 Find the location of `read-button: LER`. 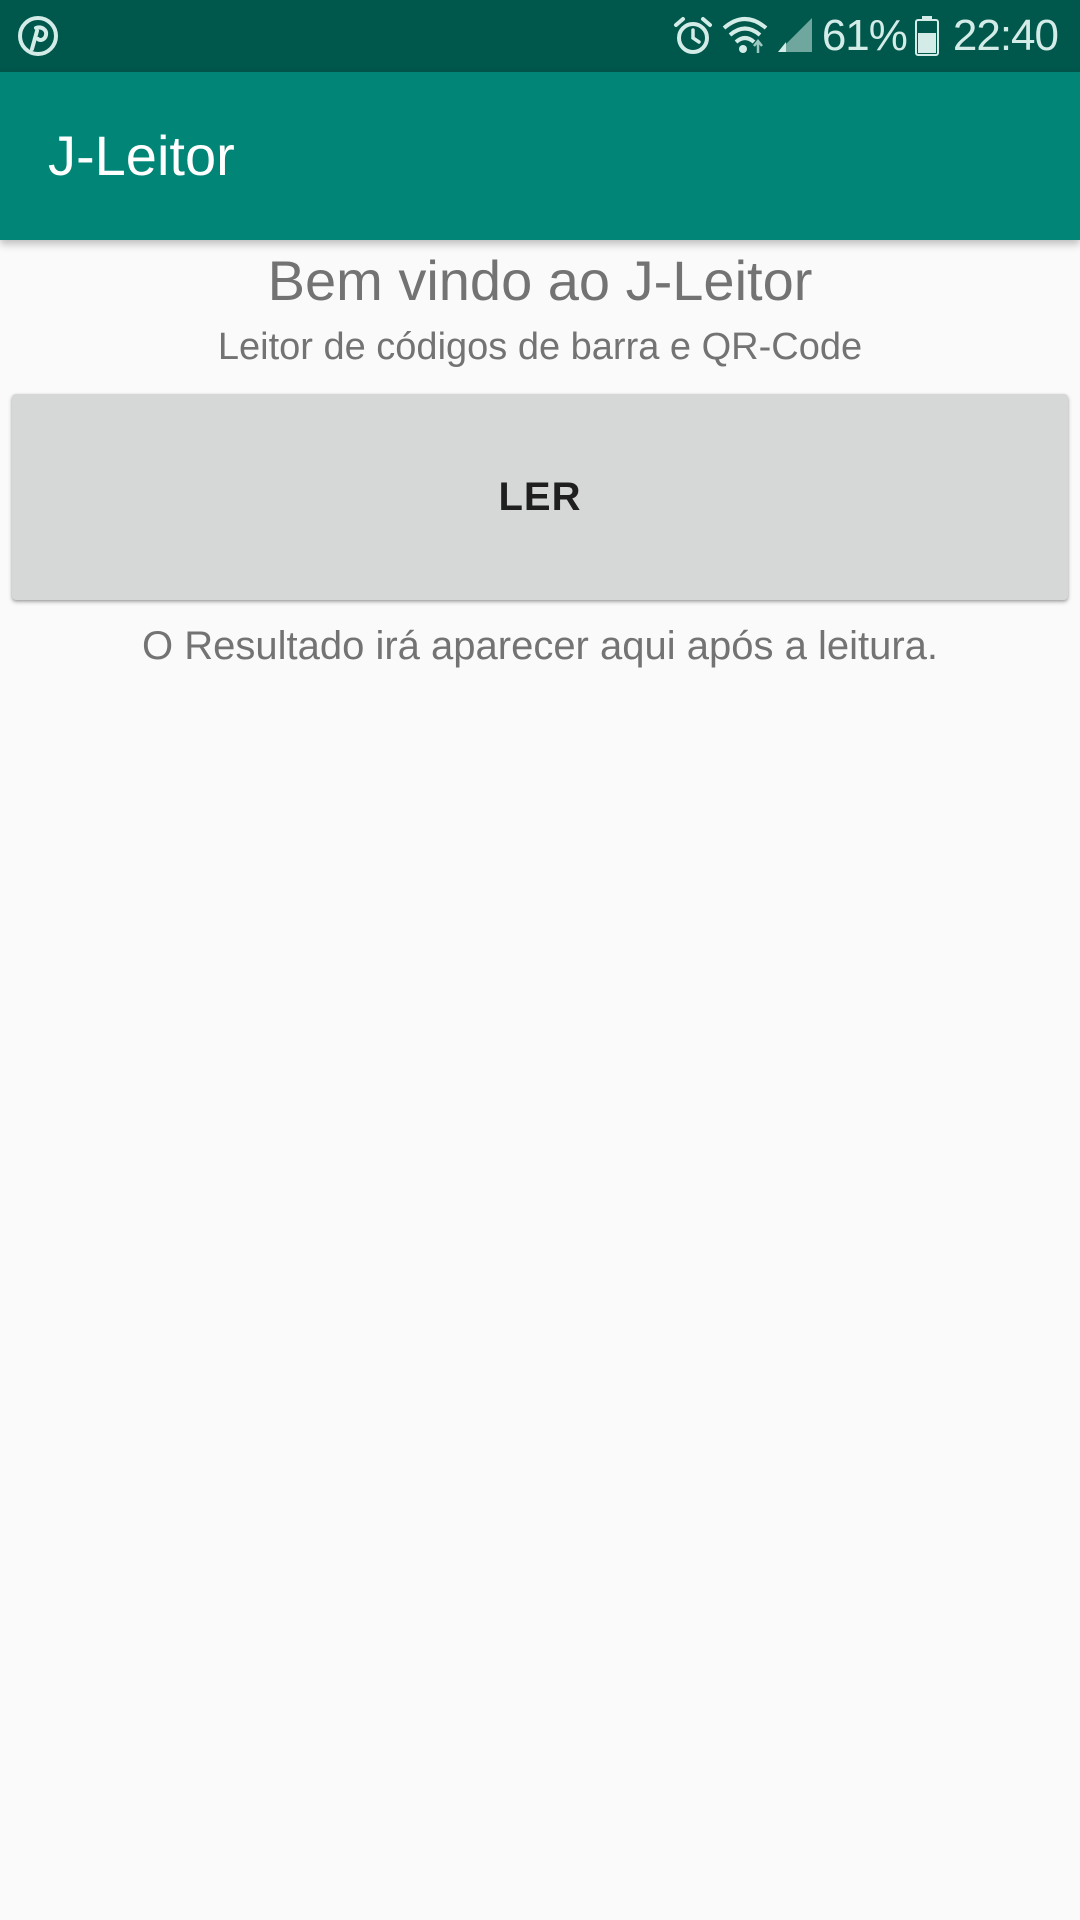

read-button: LER is located at coordinates (540, 497).